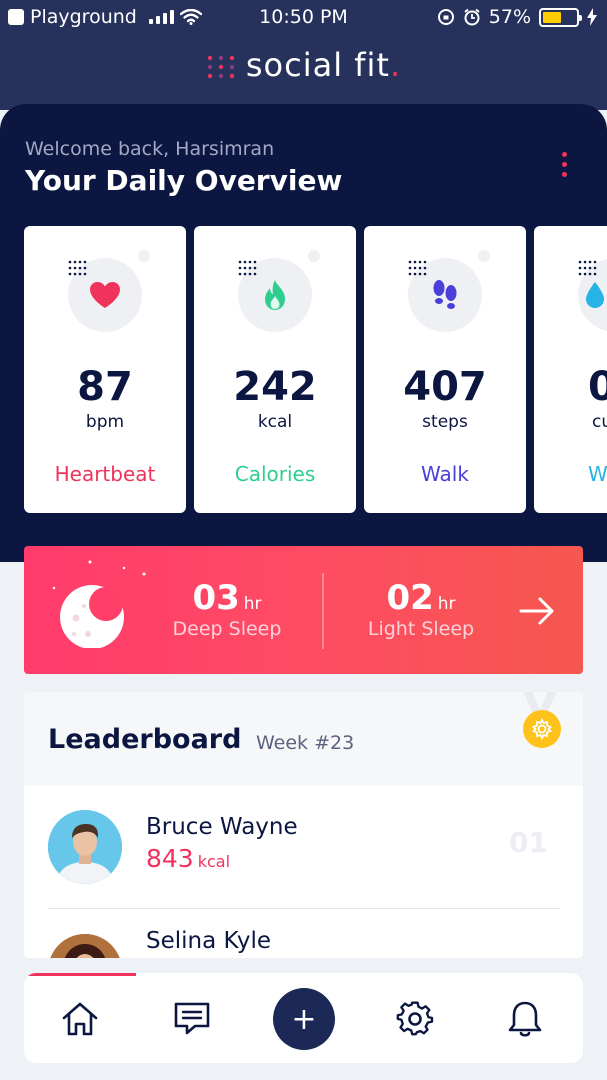 The height and width of the screenshot is (1080, 607). What do you see at coordinates (303, 934) in the screenshot?
I see `leaderboard-row: Selina Kyle` at bounding box center [303, 934].